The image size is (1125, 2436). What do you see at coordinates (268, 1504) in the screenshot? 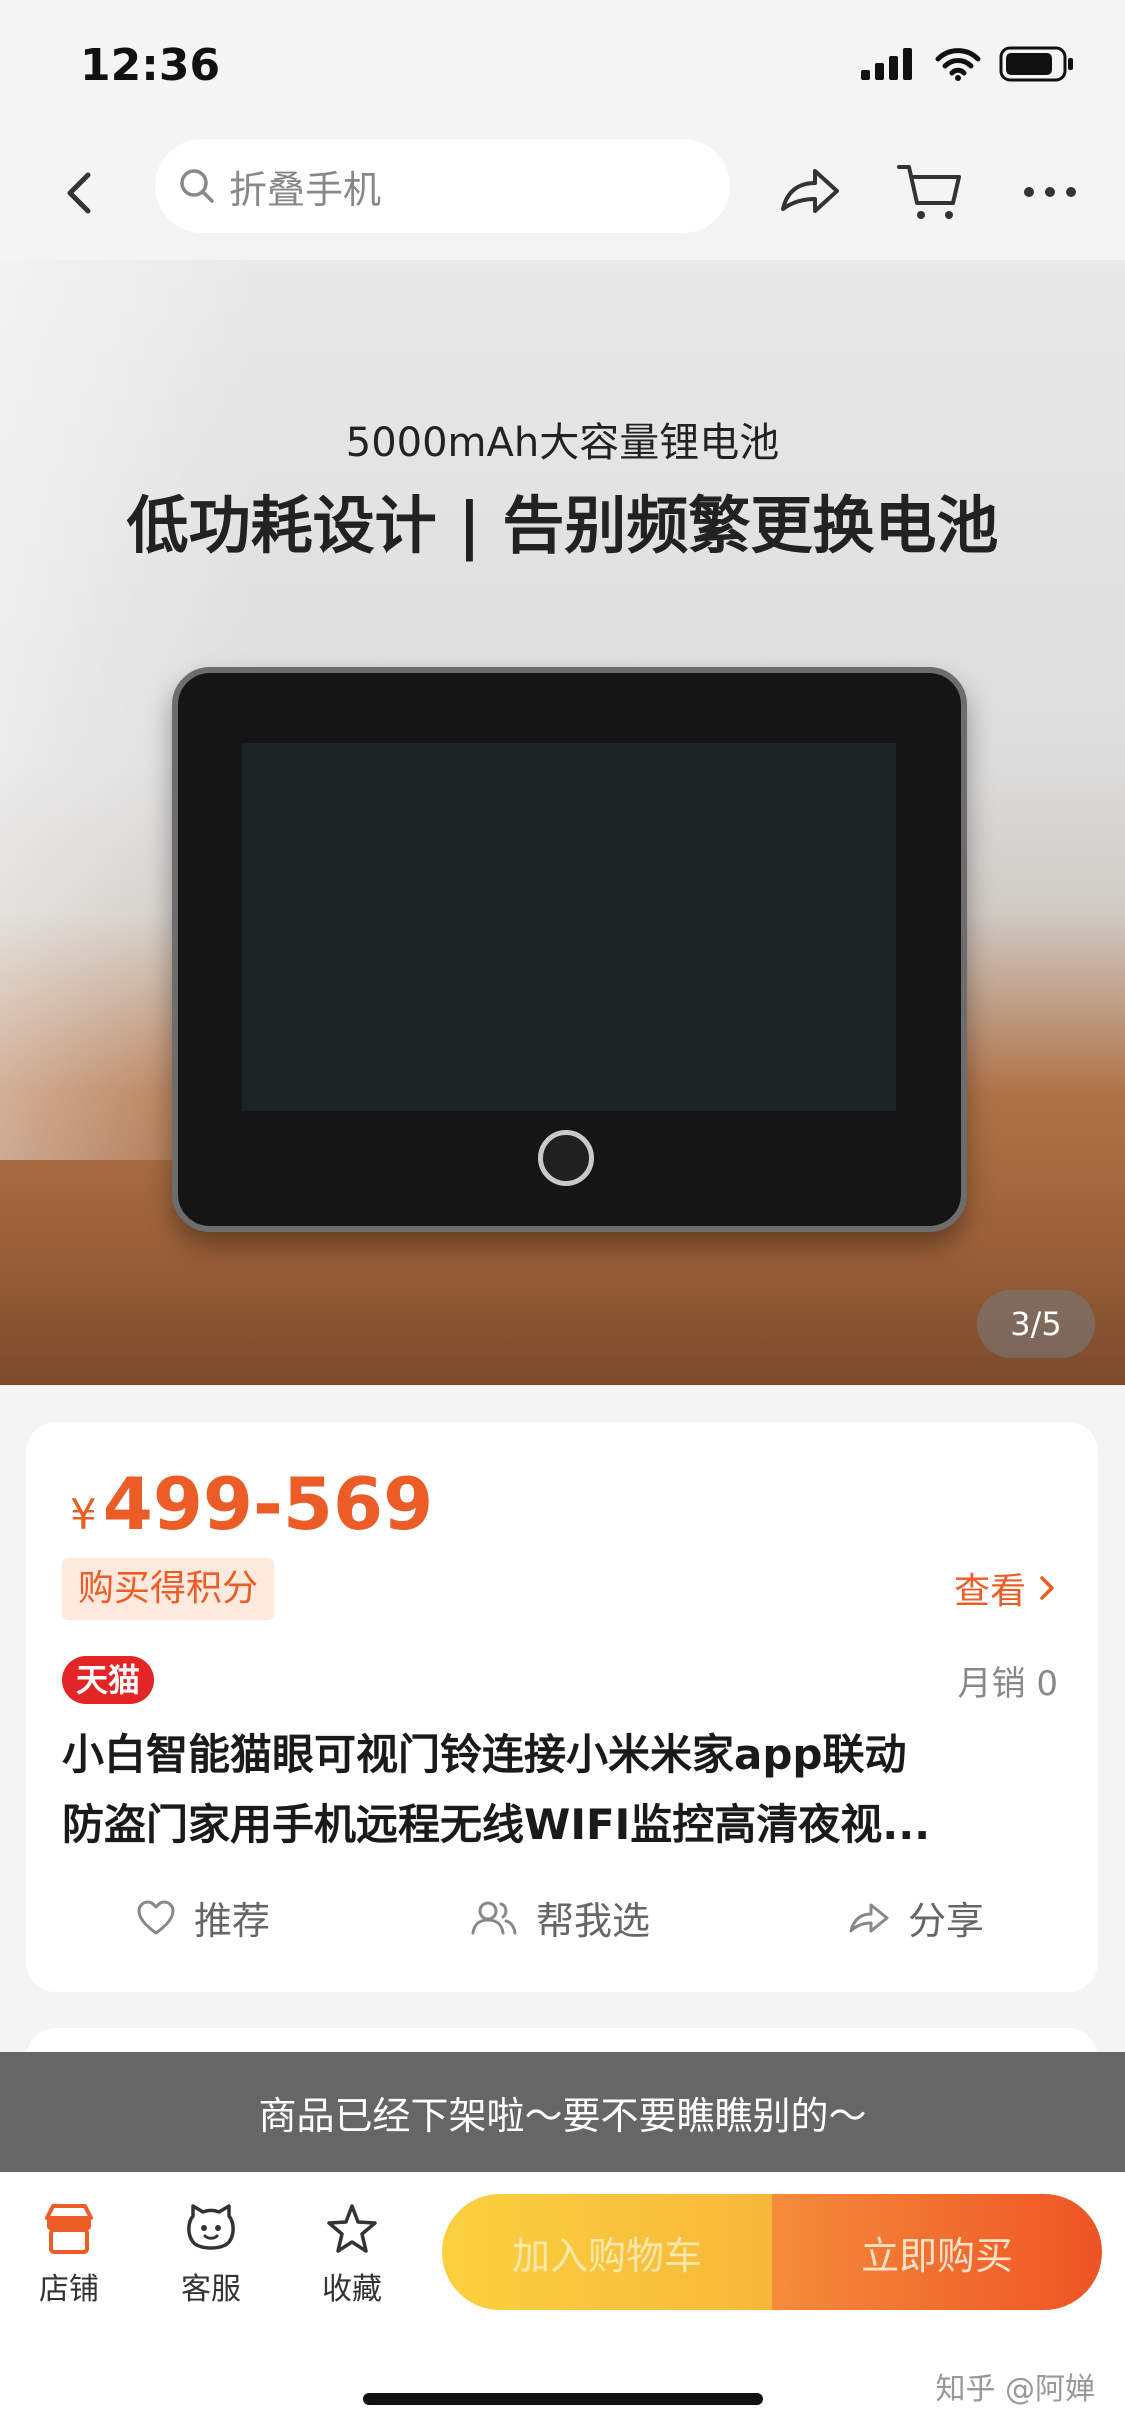
I see `price-value: 499-569` at bounding box center [268, 1504].